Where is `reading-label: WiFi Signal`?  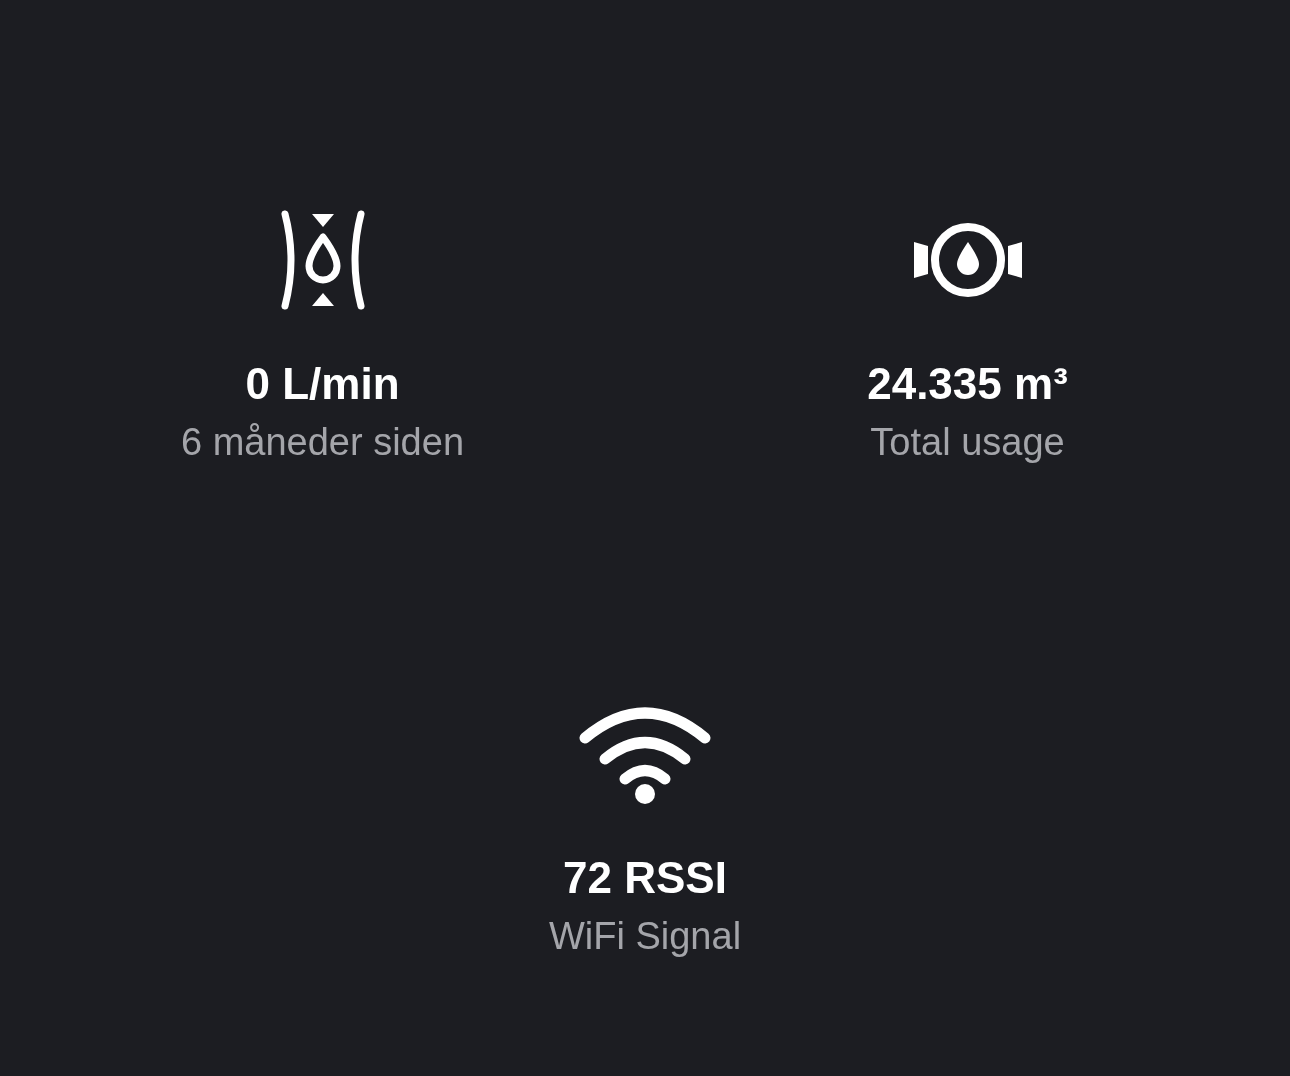
reading-label: WiFi Signal is located at coordinates (645, 936).